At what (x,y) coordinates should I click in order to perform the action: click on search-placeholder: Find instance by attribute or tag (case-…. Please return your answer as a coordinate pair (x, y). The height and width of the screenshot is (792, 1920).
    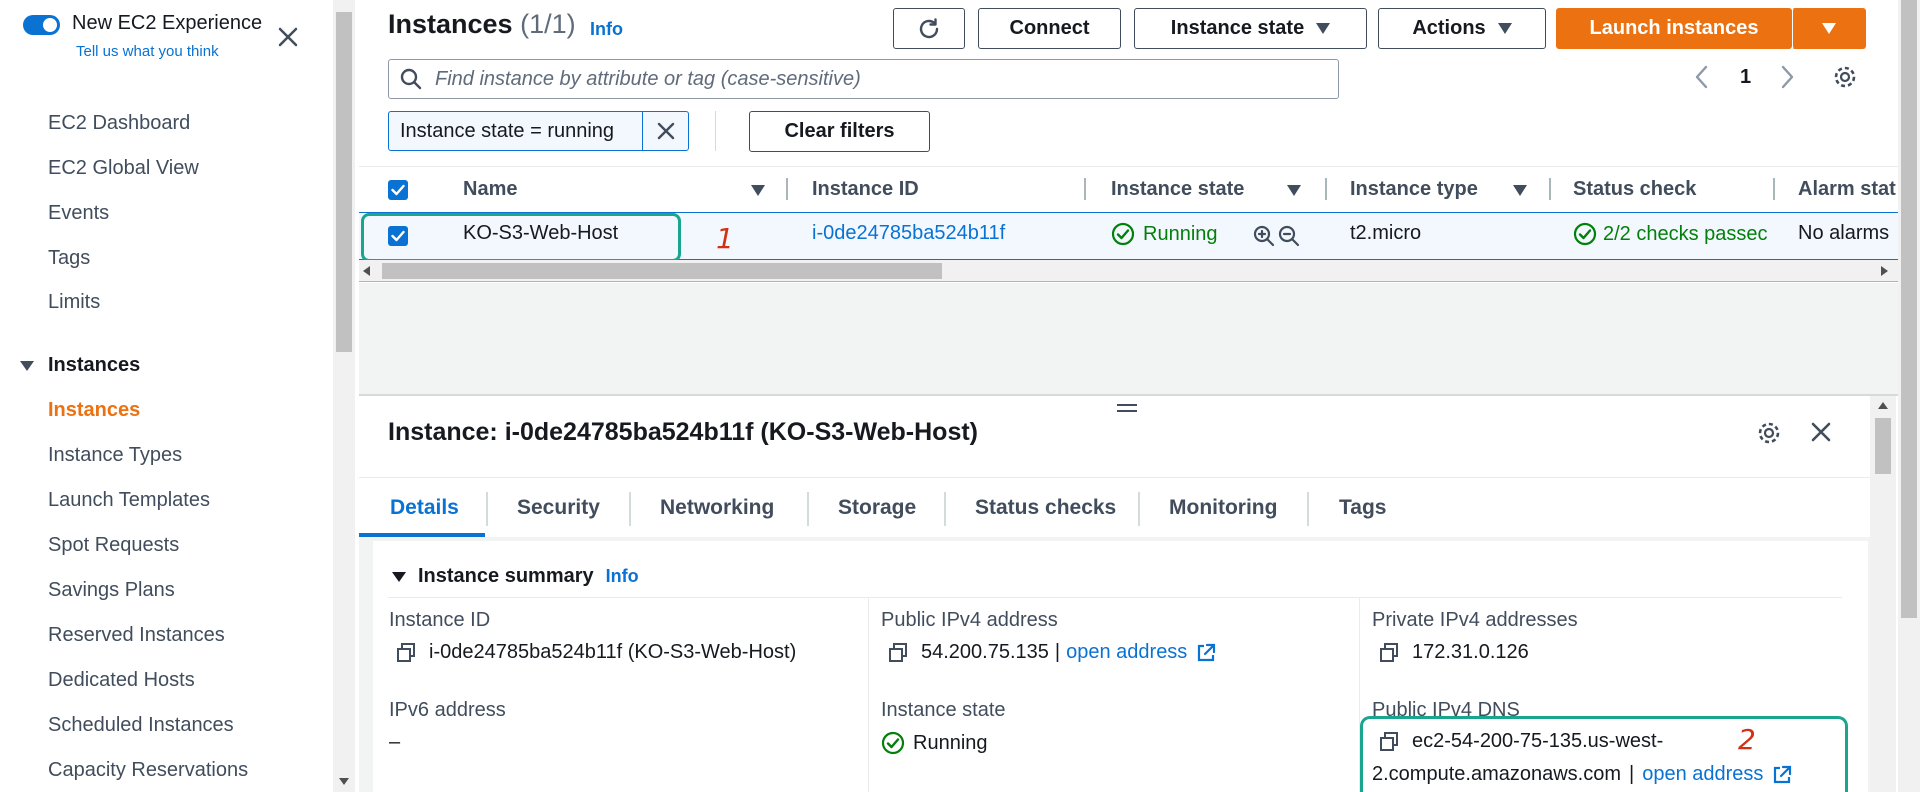
    Looking at the image, I should click on (648, 78).